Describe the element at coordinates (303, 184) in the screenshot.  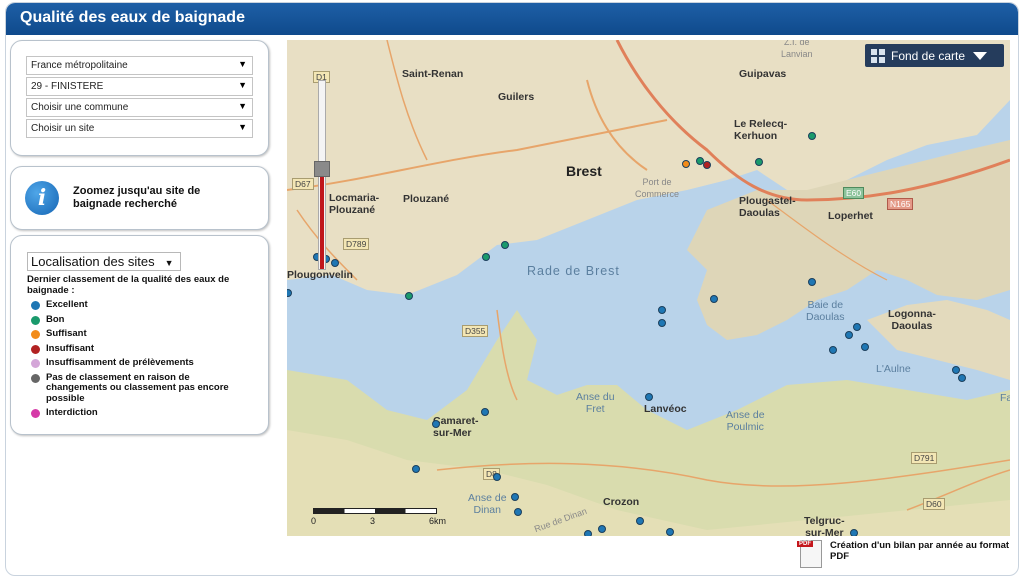
I see `road-label: D67` at that location.